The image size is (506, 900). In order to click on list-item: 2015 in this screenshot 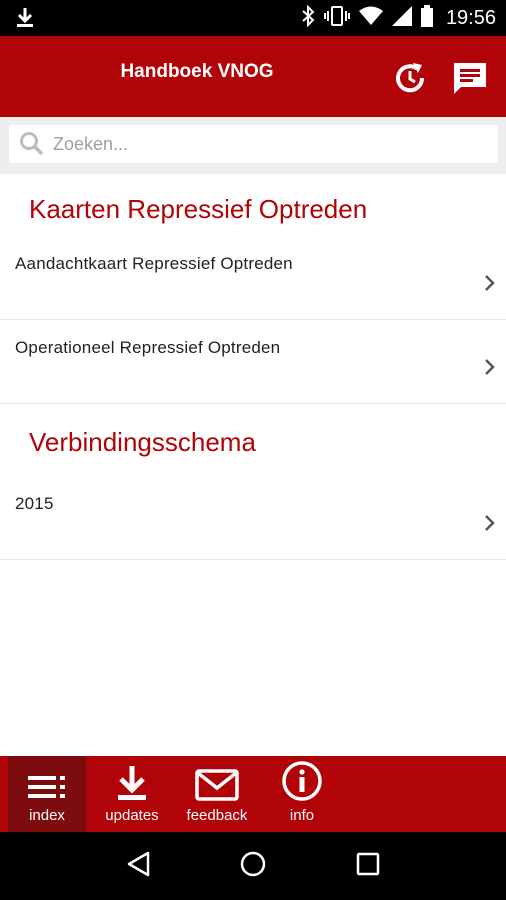, I will do `click(253, 518)`.